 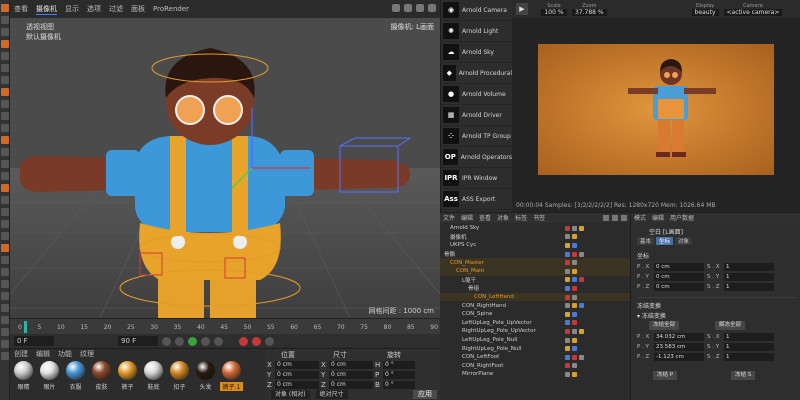 What do you see at coordinates (476, 73) in the screenshot?
I see `arnold-menu-item: ◆ Arnold Procedural` at bounding box center [476, 73].